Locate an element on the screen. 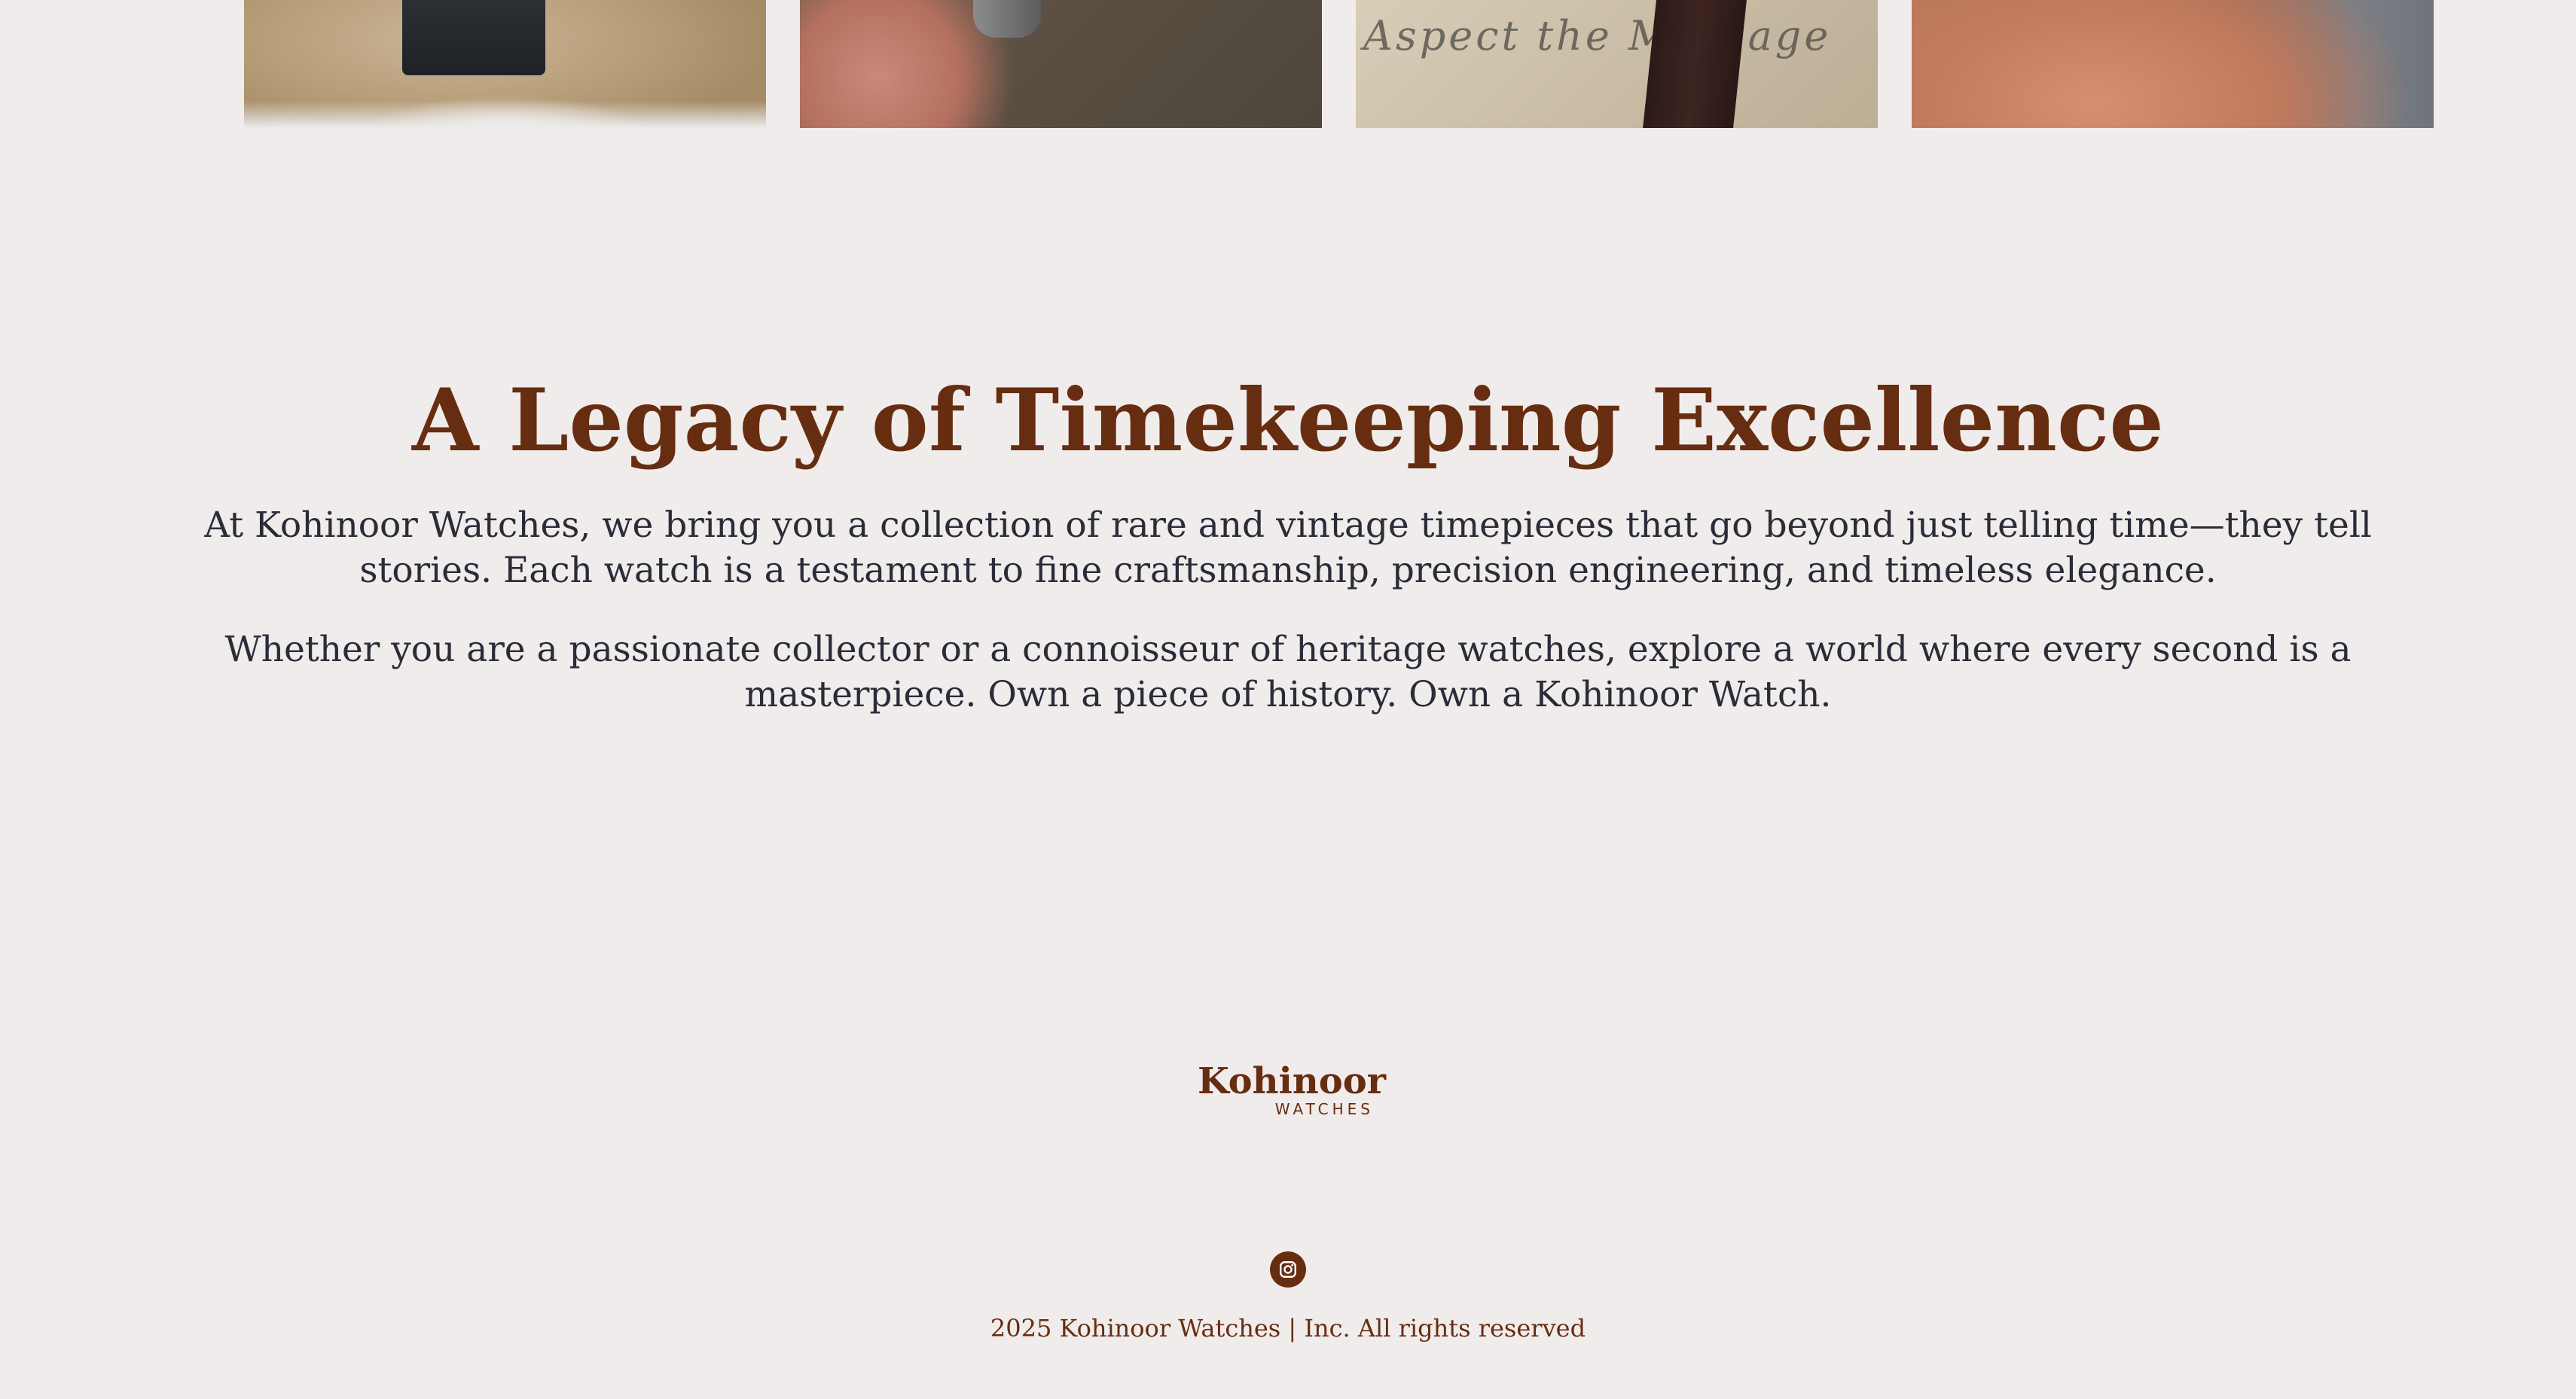 The image size is (2576, 1399). instagram-icon is located at coordinates (1288, 1269).